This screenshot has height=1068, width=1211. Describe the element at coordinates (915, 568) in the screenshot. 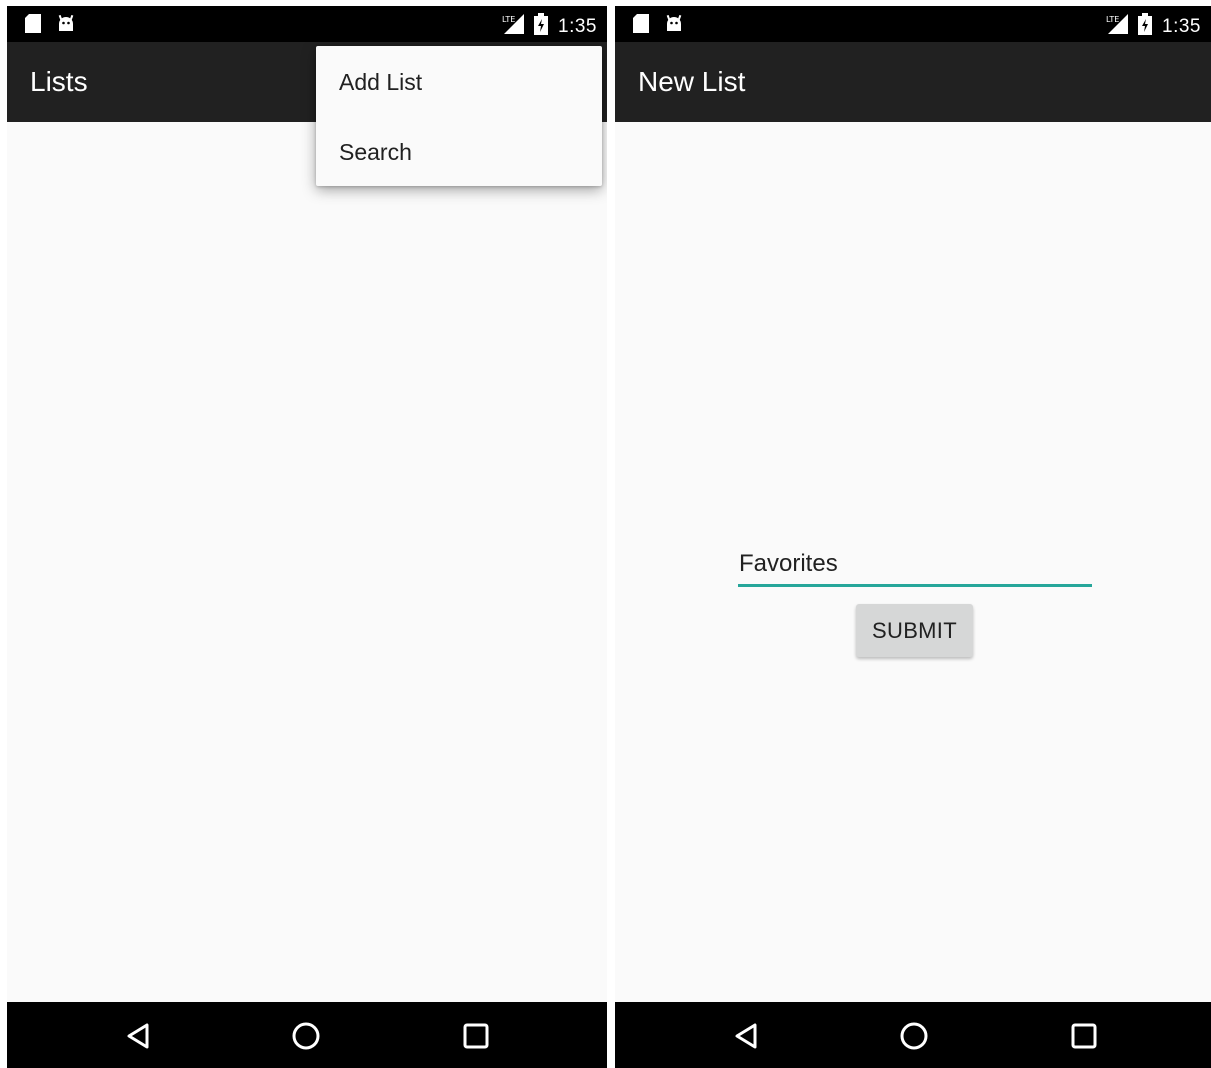

I see `list-name-input: Favorites` at that location.